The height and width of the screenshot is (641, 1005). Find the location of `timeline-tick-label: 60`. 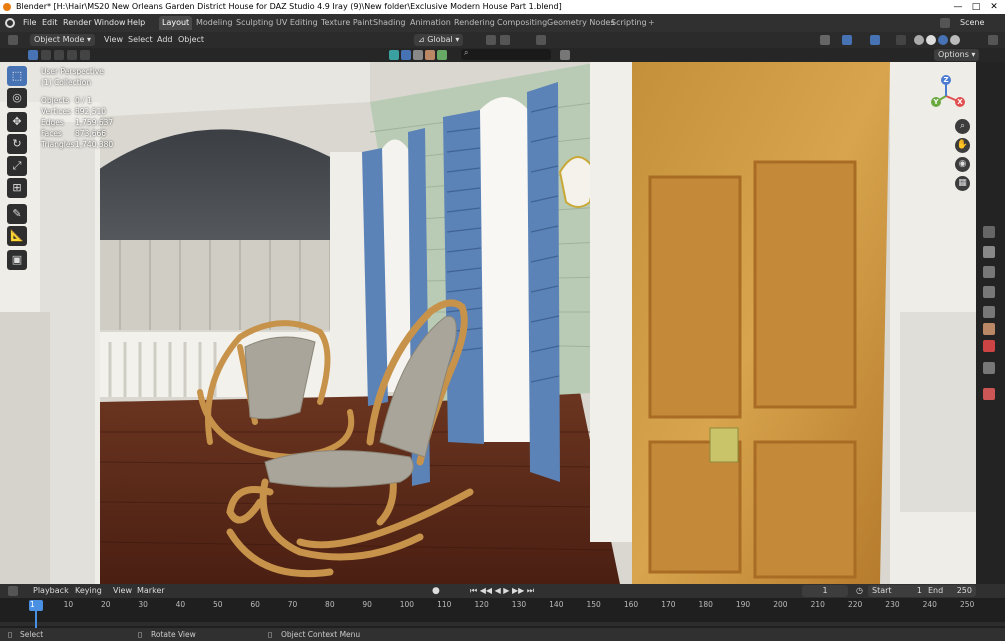

timeline-tick-label: 60 is located at coordinates (255, 604).